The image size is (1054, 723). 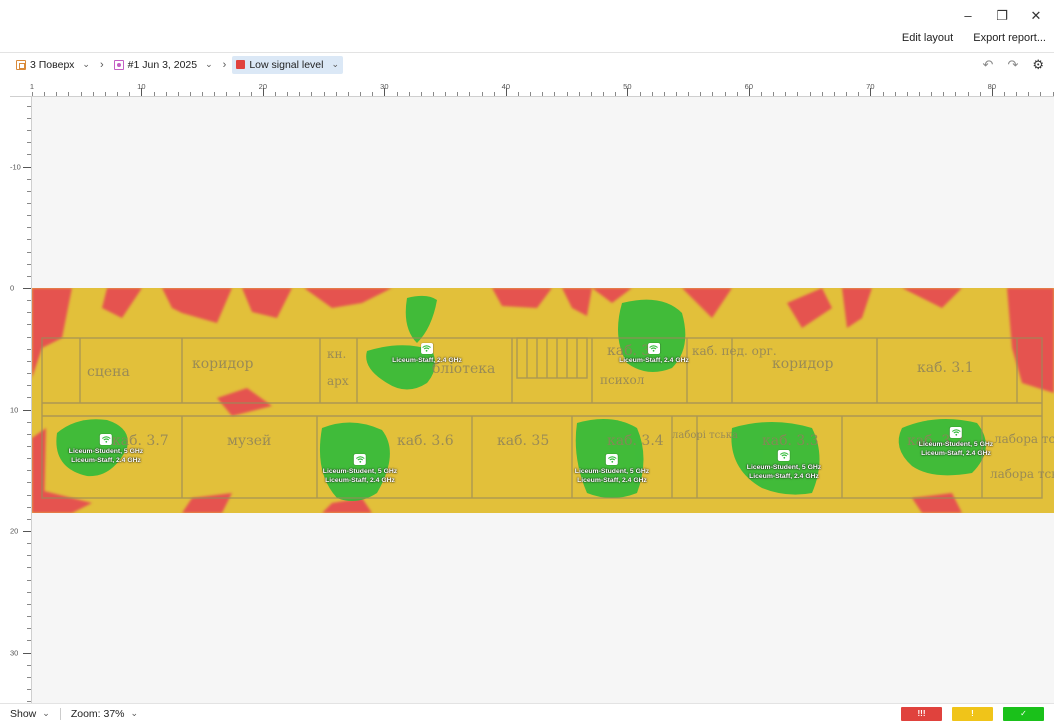 I want to click on room-label: коридор, so click(x=803, y=364).